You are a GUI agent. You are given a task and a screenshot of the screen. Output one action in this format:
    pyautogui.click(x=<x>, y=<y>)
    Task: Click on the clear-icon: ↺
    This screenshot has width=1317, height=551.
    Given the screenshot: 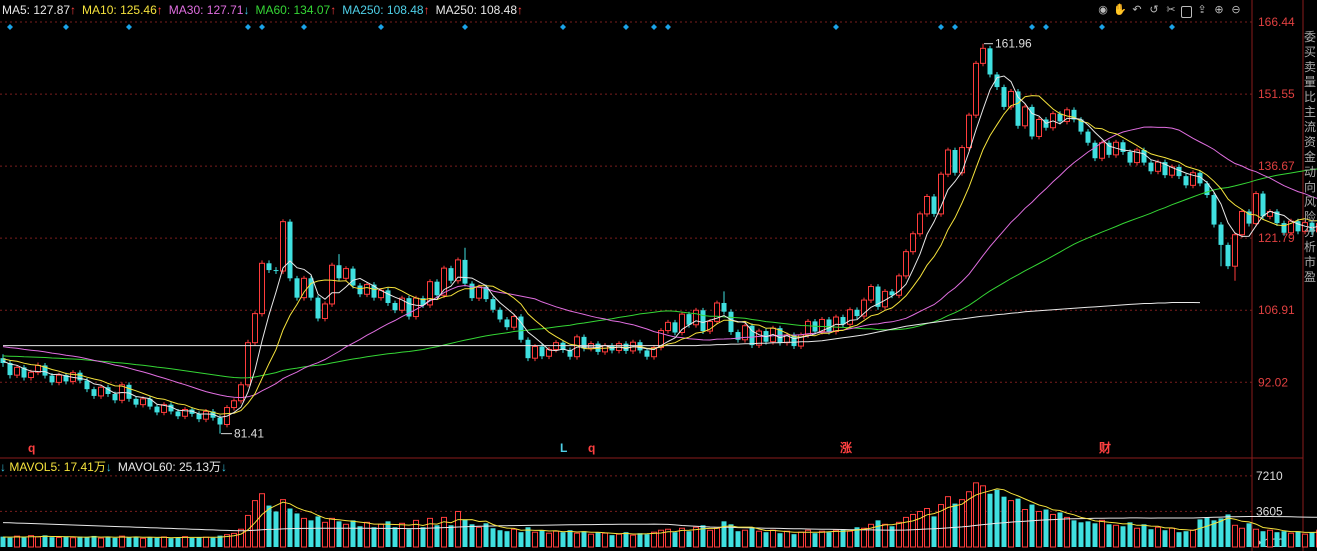 What is the action you would take?
    pyautogui.click(x=1154, y=10)
    